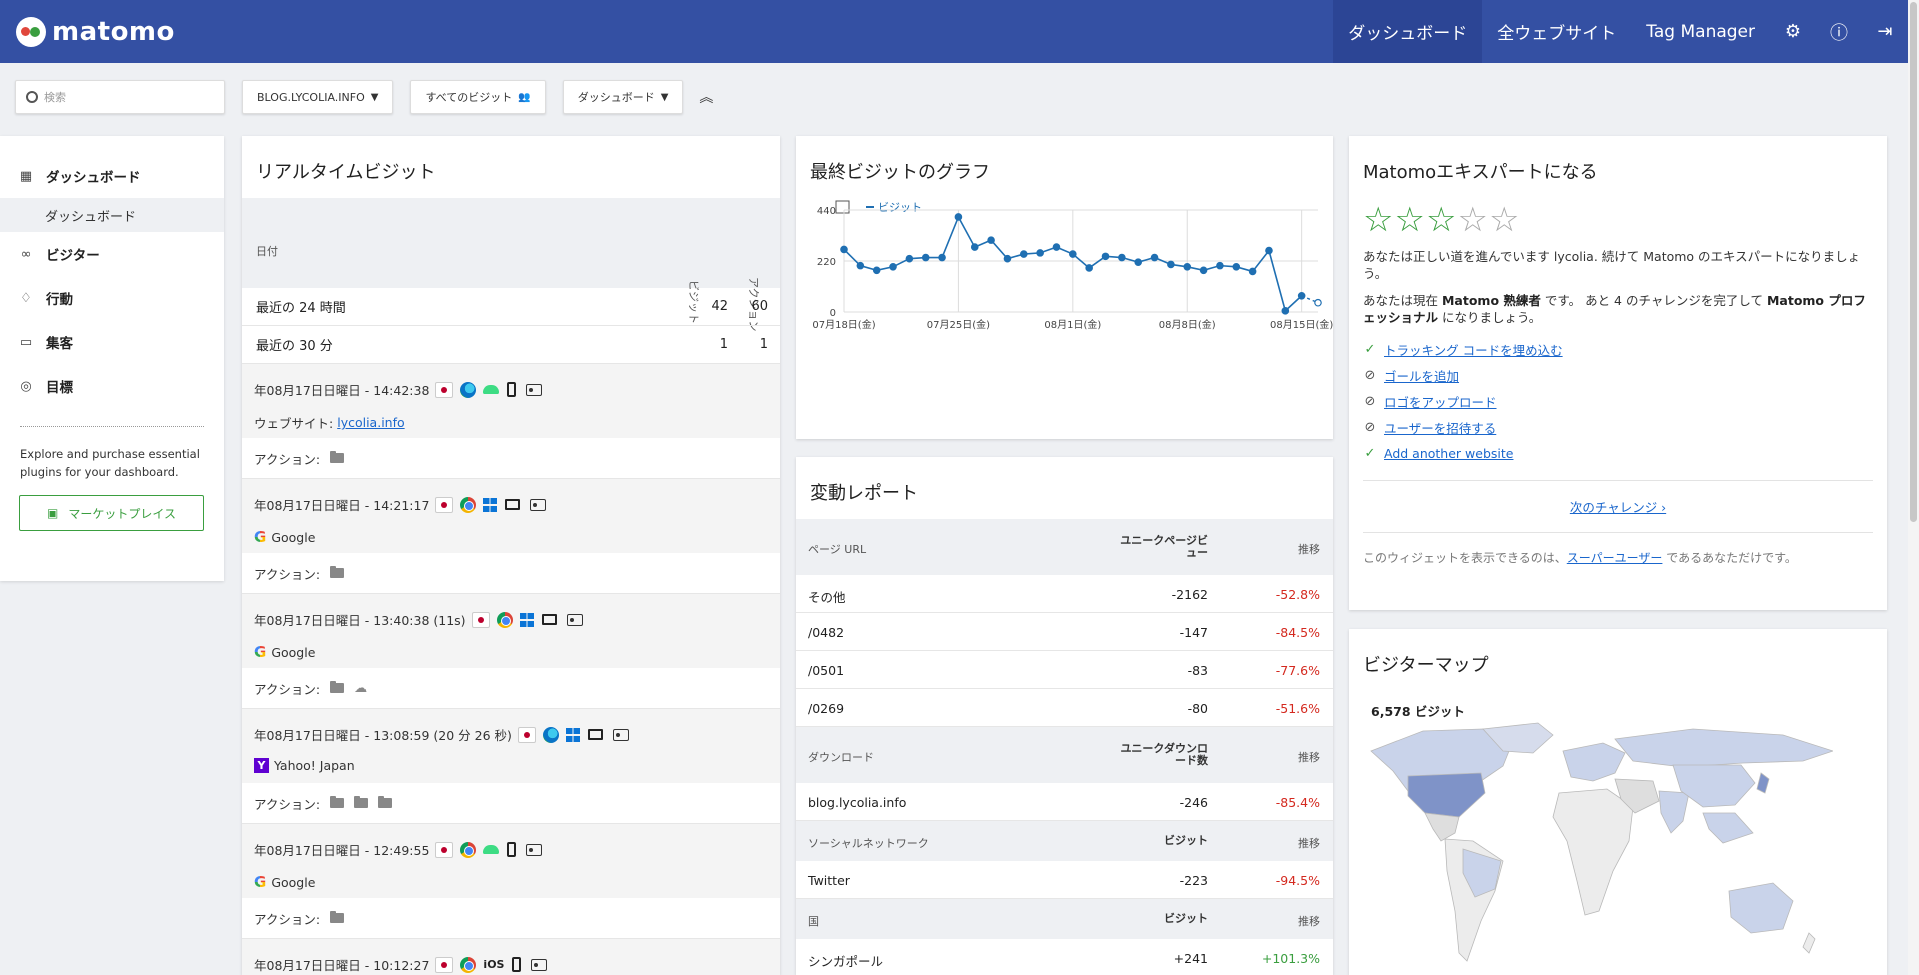 This screenshot has width=1919, height=975. What do you see at coordinates (374, 97) in the screenshot?
I see `chevron-down-icon: ▼` at bounding box center [374, 97].